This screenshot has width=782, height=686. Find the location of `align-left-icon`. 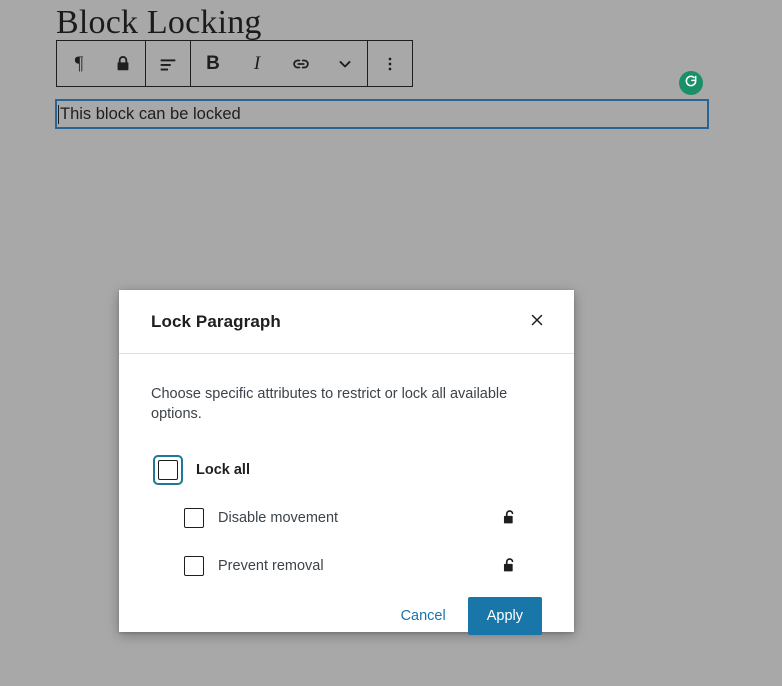

align-left-icon is located at coordinates (168, 64).